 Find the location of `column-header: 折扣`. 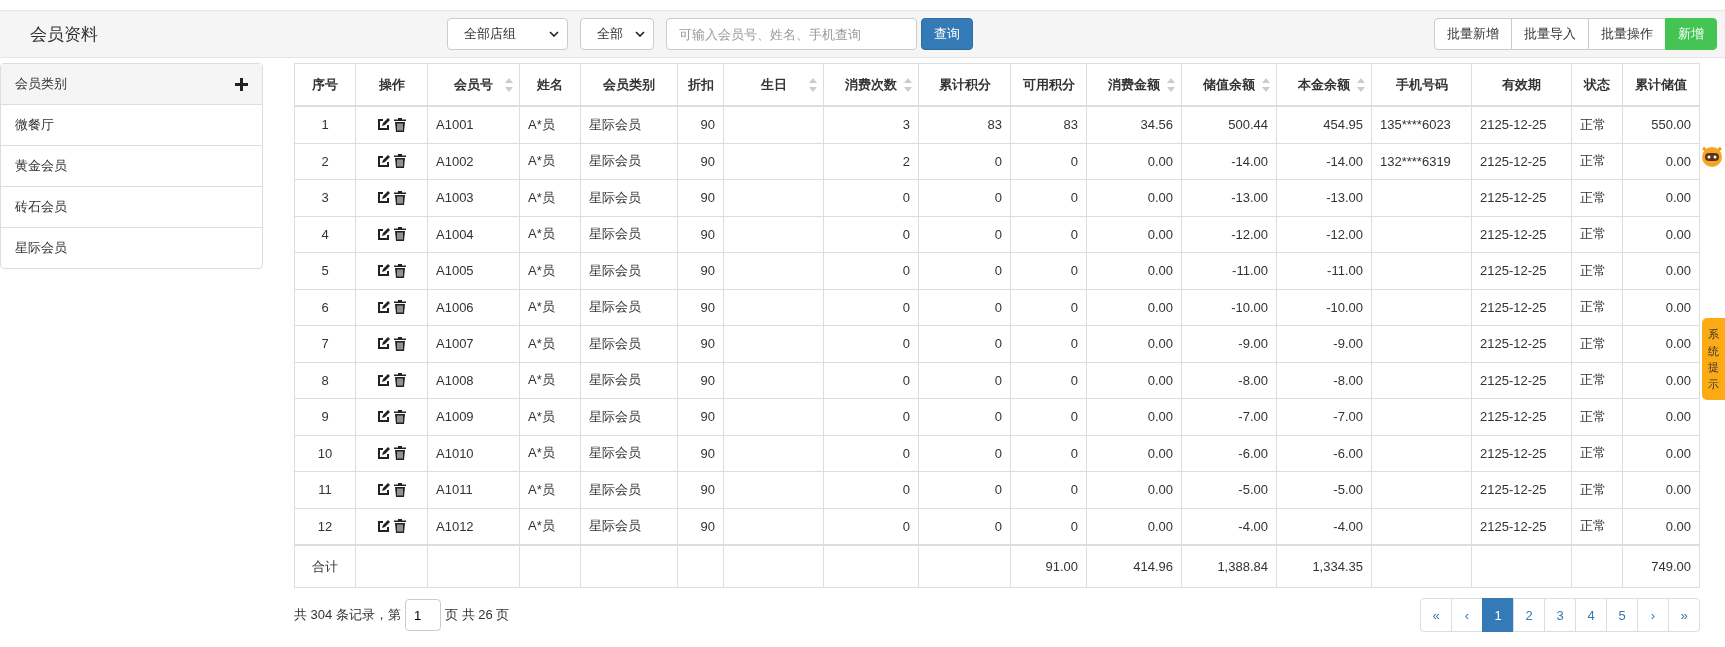

column-header: 折扣 is located at coordinates (700, 84).